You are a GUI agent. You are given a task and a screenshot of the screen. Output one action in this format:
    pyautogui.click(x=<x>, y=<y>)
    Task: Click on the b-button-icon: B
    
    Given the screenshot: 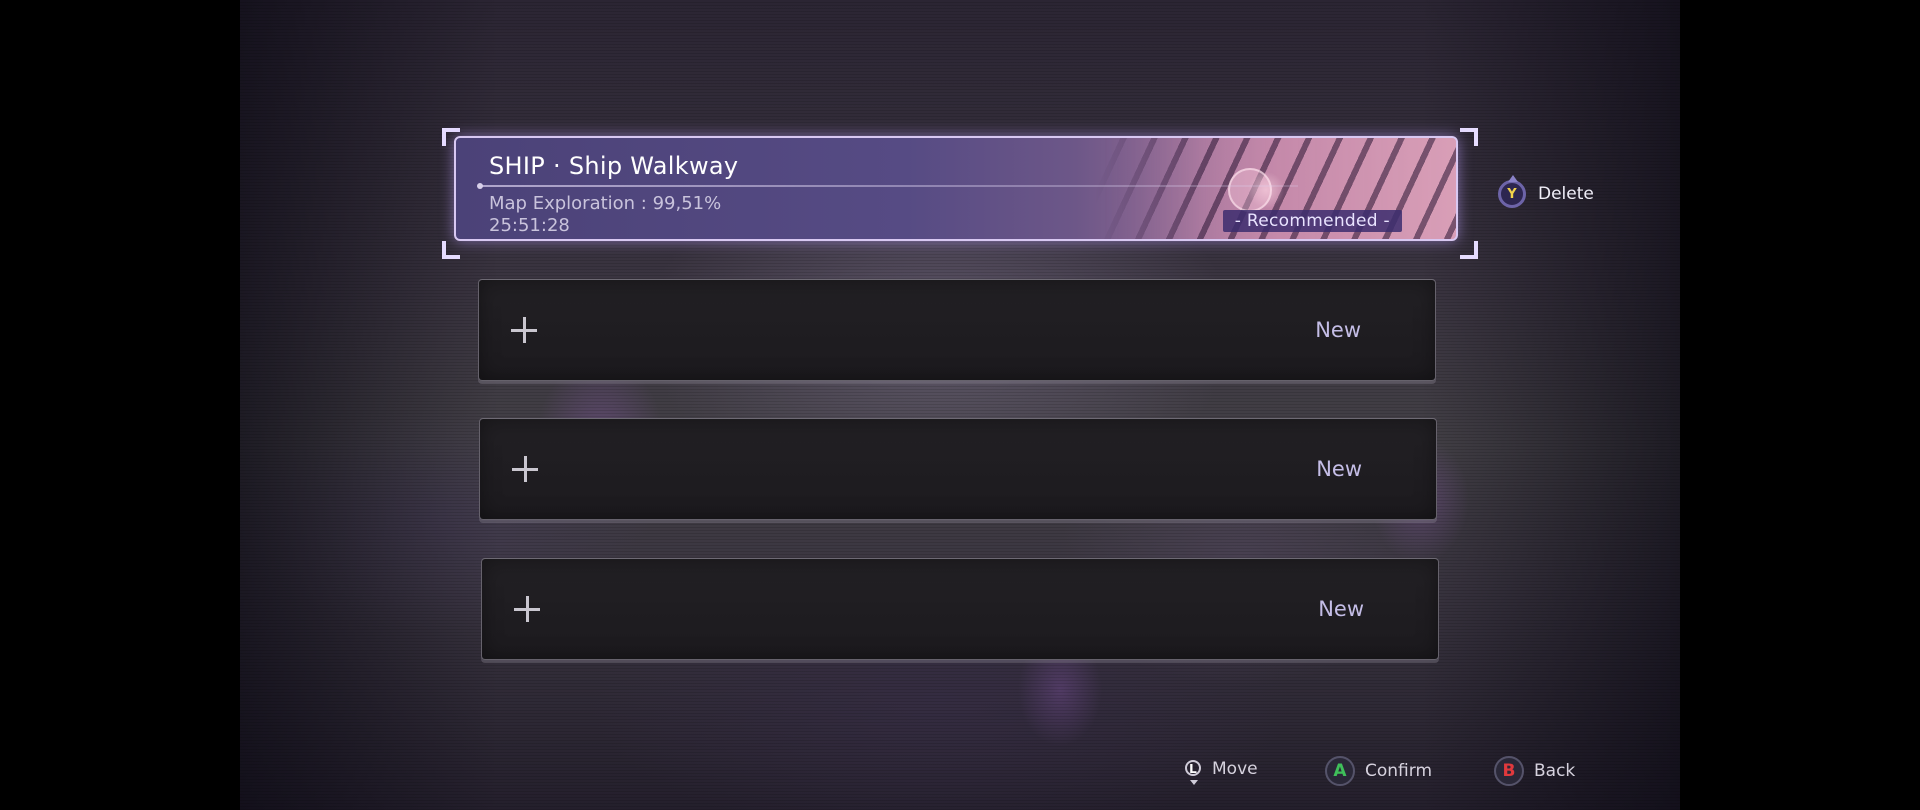 What is the action you would take?
    pyautogui.click(x=1509, y=771)
    